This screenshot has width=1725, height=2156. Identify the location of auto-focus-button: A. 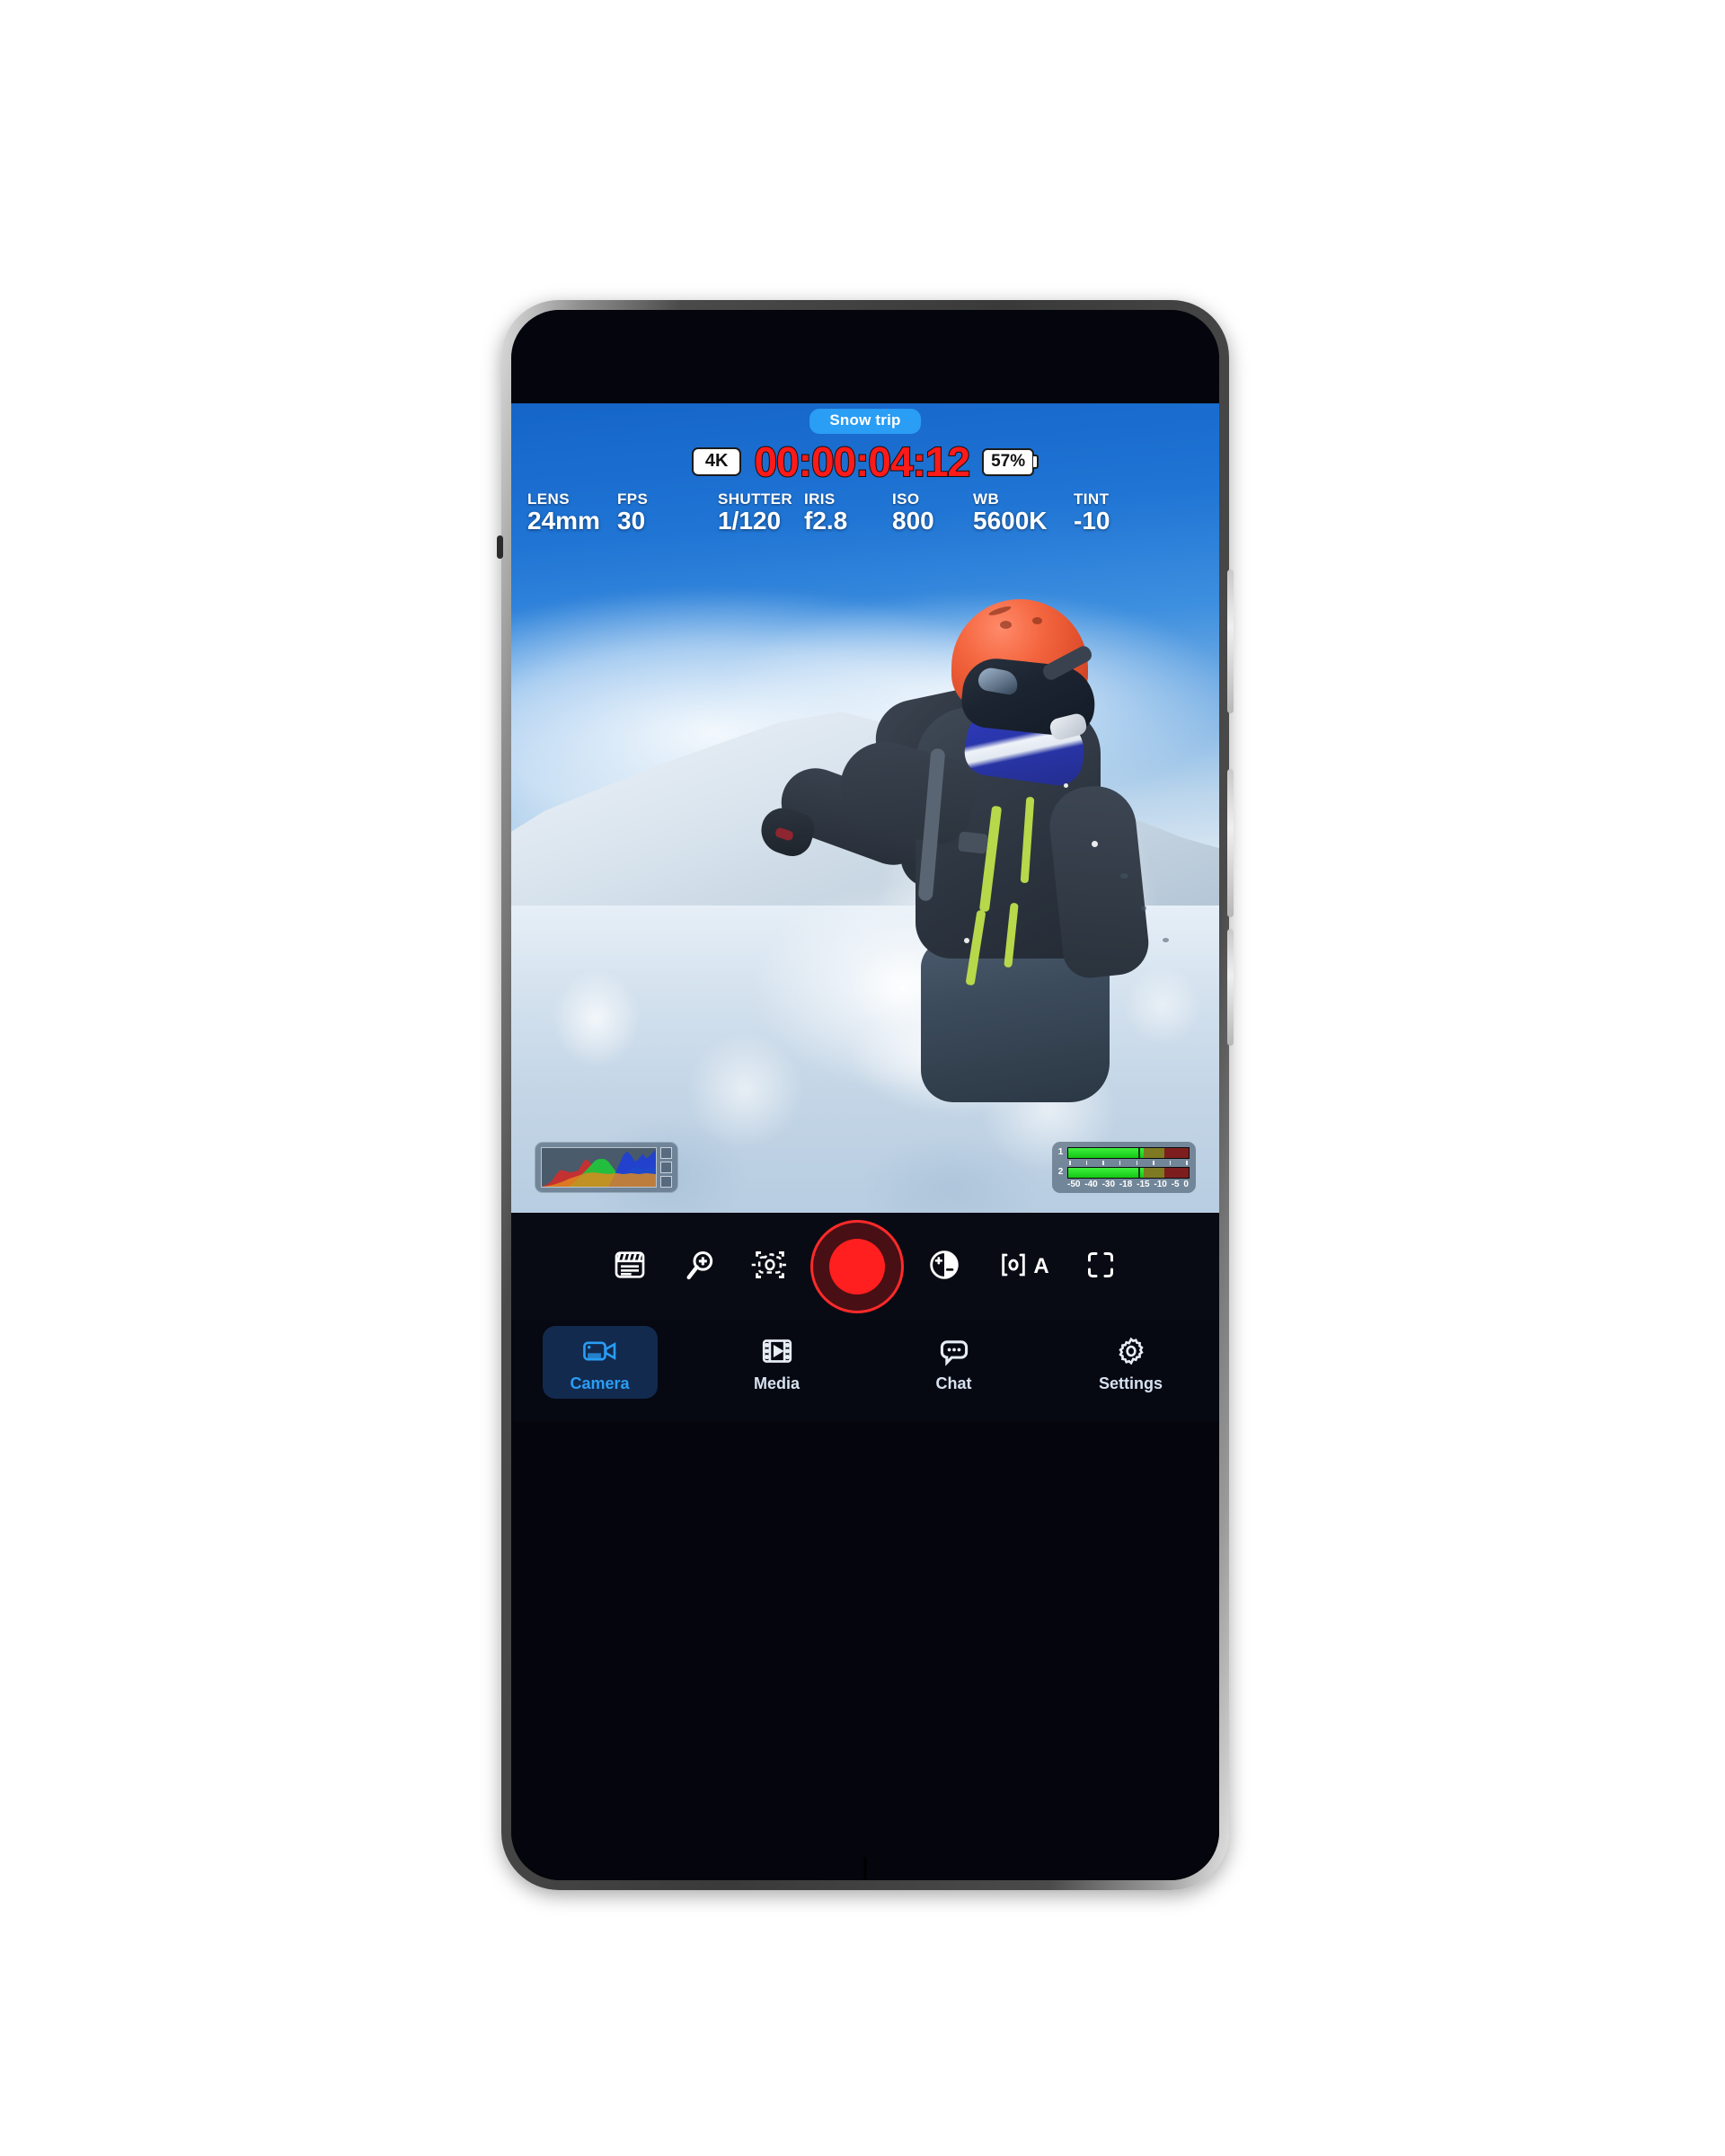
(1023, 1267).